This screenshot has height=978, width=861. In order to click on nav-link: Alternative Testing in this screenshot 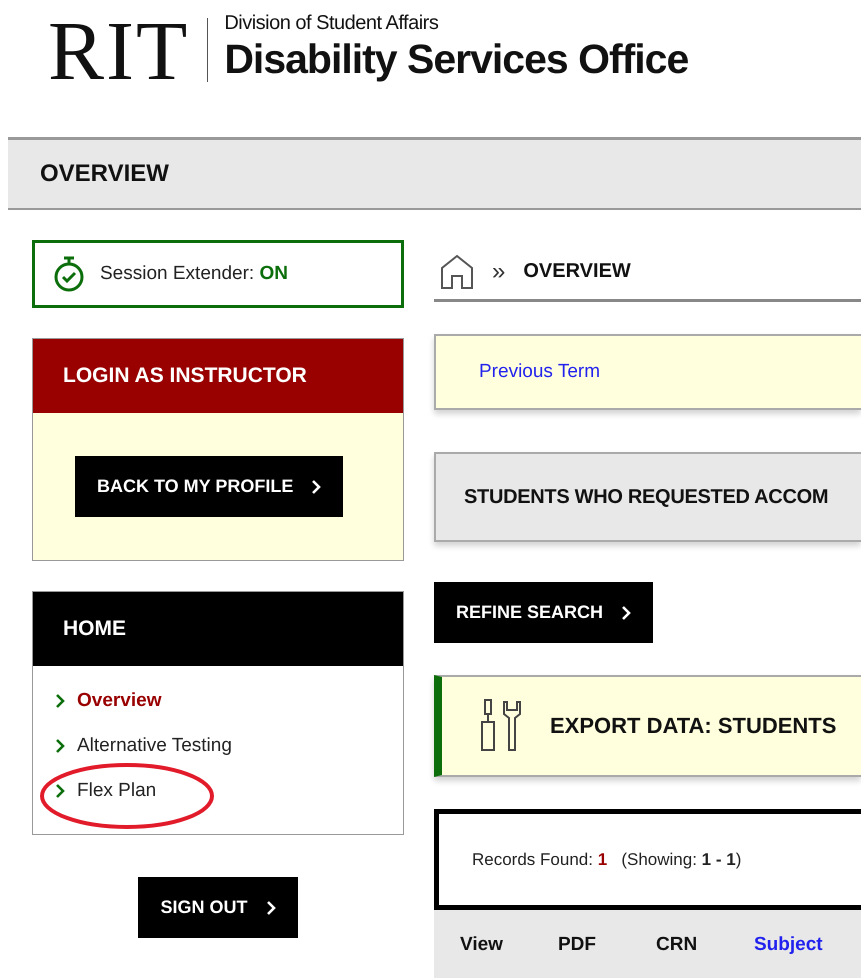, I will do `click(143, 746)`.